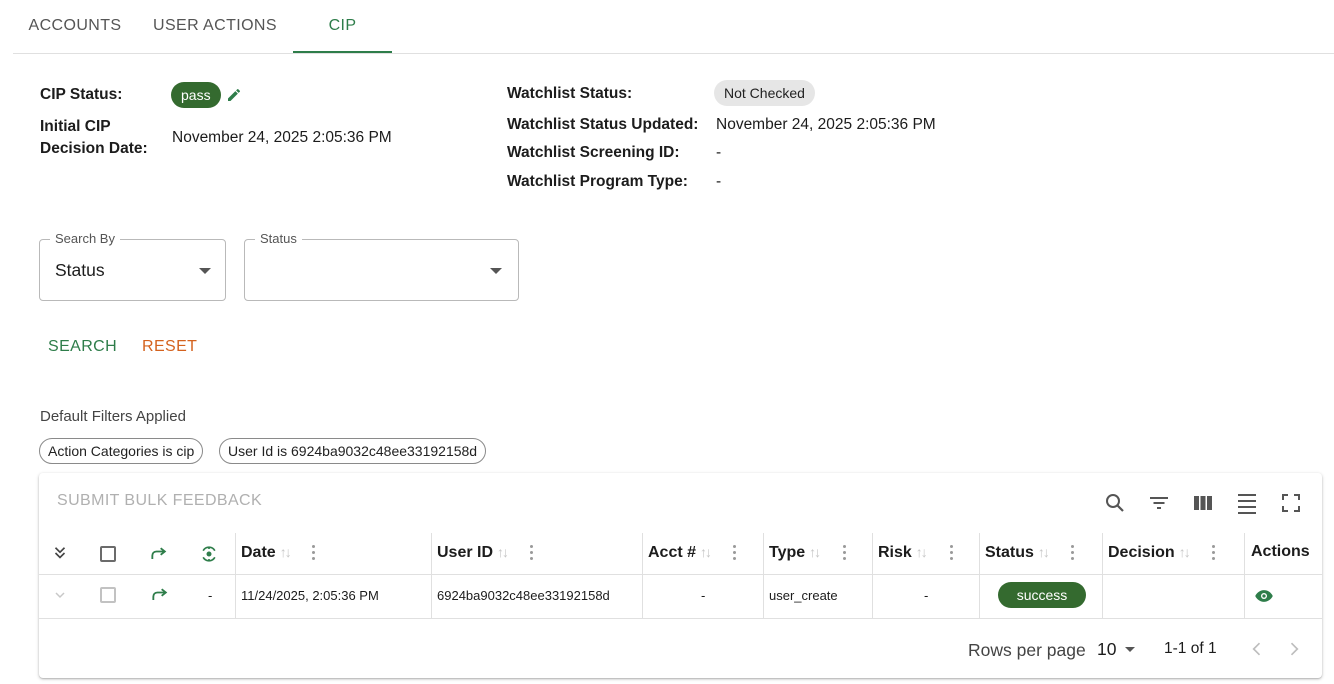 This screenshot has width=1334, height=684. What do you see at coordinates (787, 552) in the screenshot?
I see `column-label: Type` at bounding box center [787, 552].